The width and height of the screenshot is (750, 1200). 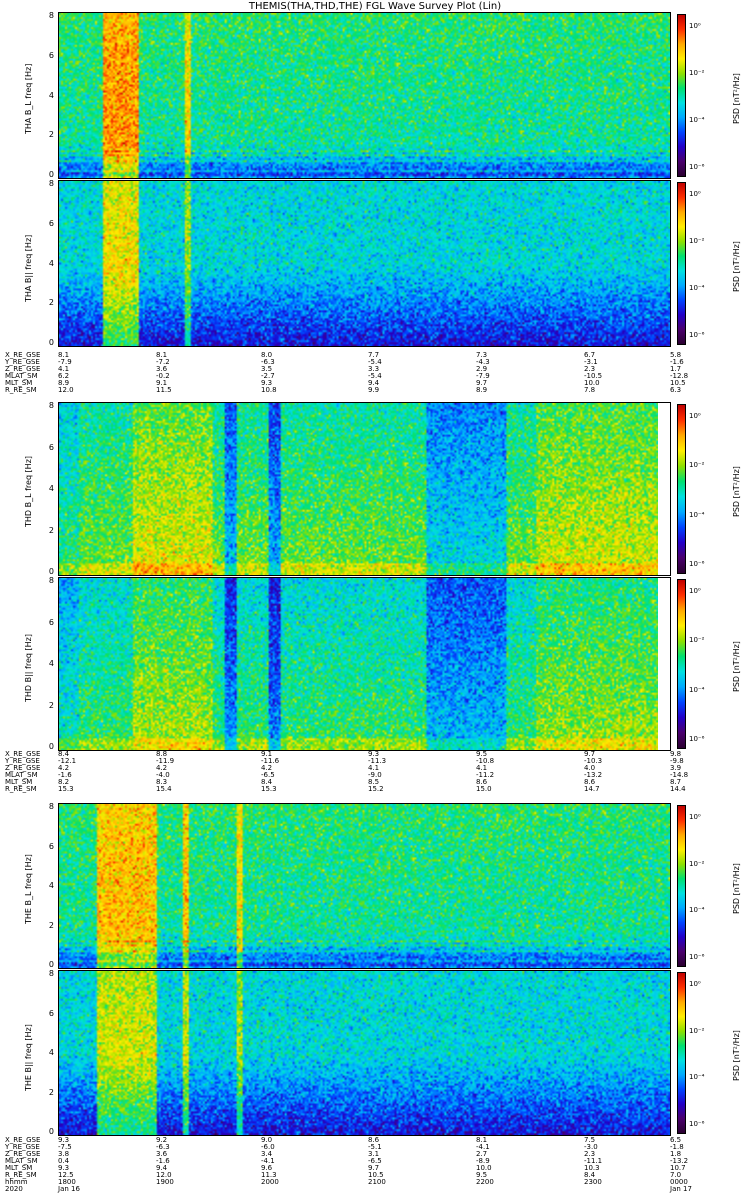 I want to click on ephemeris-value: 14.4, so click(x=678, y=789).